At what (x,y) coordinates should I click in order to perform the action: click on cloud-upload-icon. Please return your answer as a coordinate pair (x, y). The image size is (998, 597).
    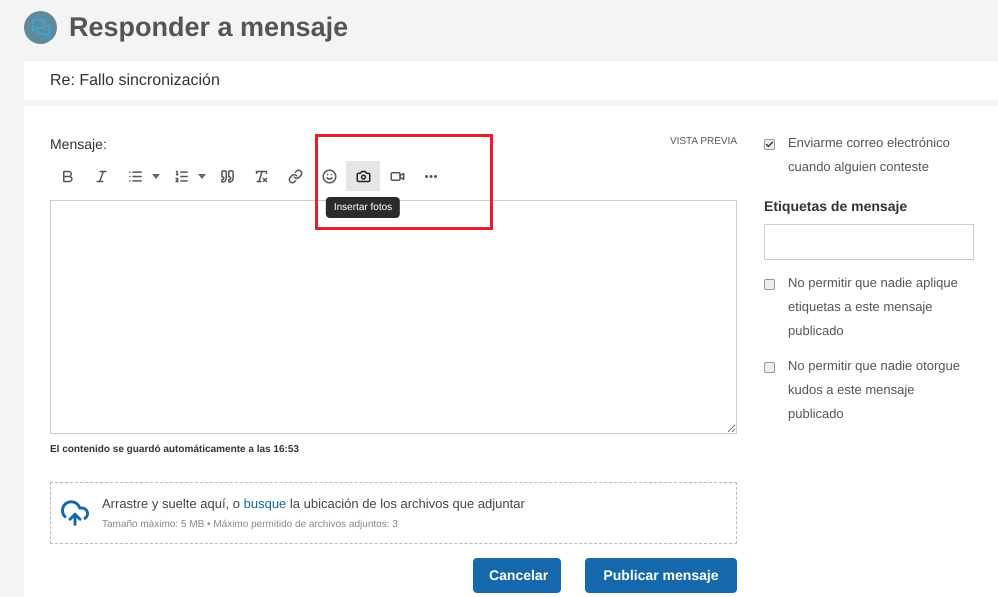
    Looking at the image, I should click on (75, 513).